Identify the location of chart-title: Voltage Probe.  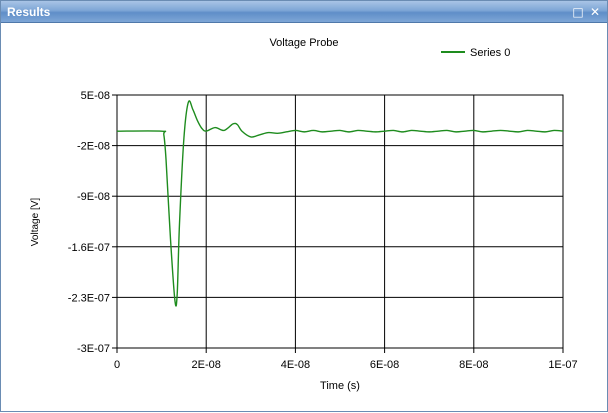
(303, 43).